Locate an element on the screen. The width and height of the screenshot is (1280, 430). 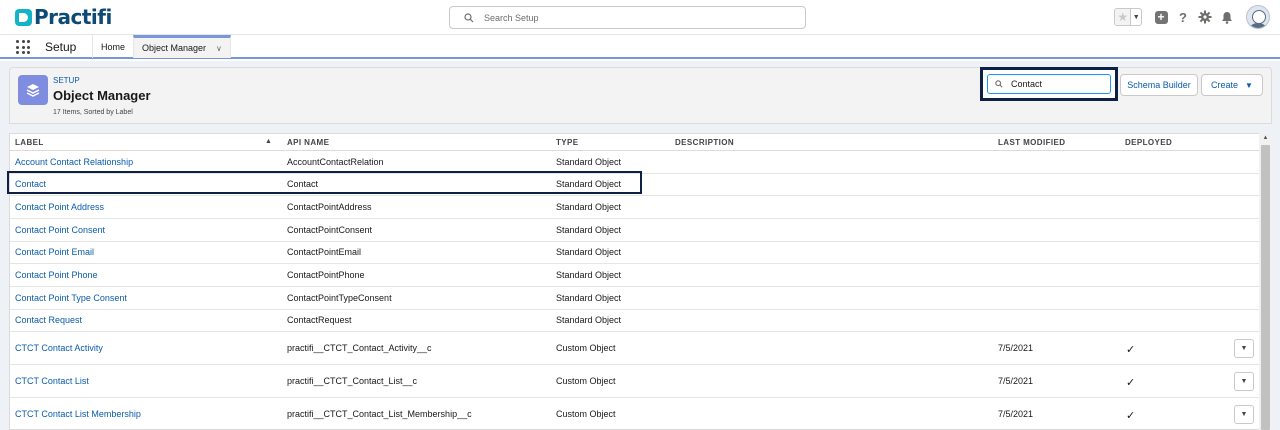
quick-find-highlight is located at coordinates (1049, 84).